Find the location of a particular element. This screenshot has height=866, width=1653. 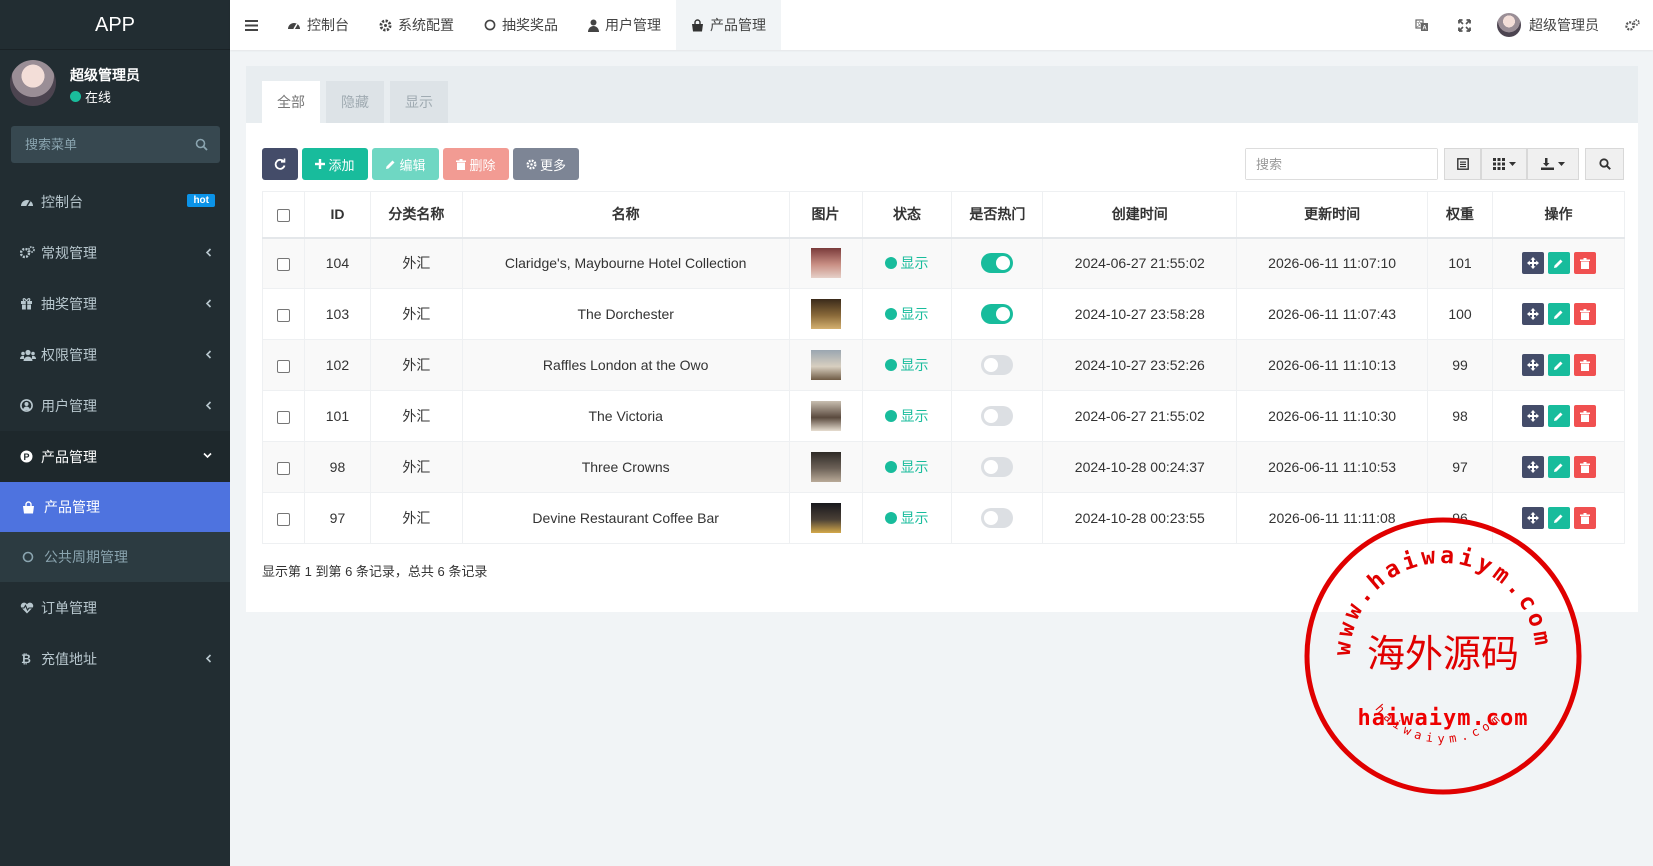

shopping-bag-icon is located at coordinates (697, 25).